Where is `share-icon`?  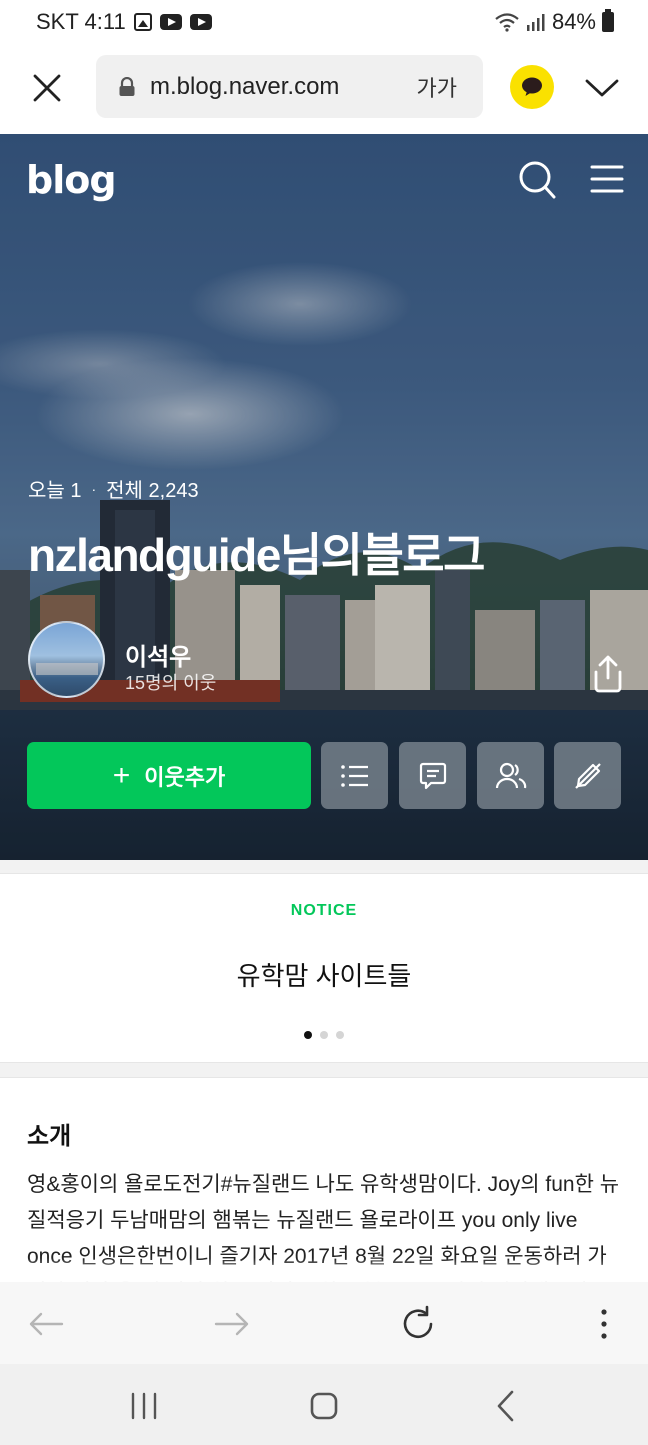 share-icon is located at coordinates (608, 674).